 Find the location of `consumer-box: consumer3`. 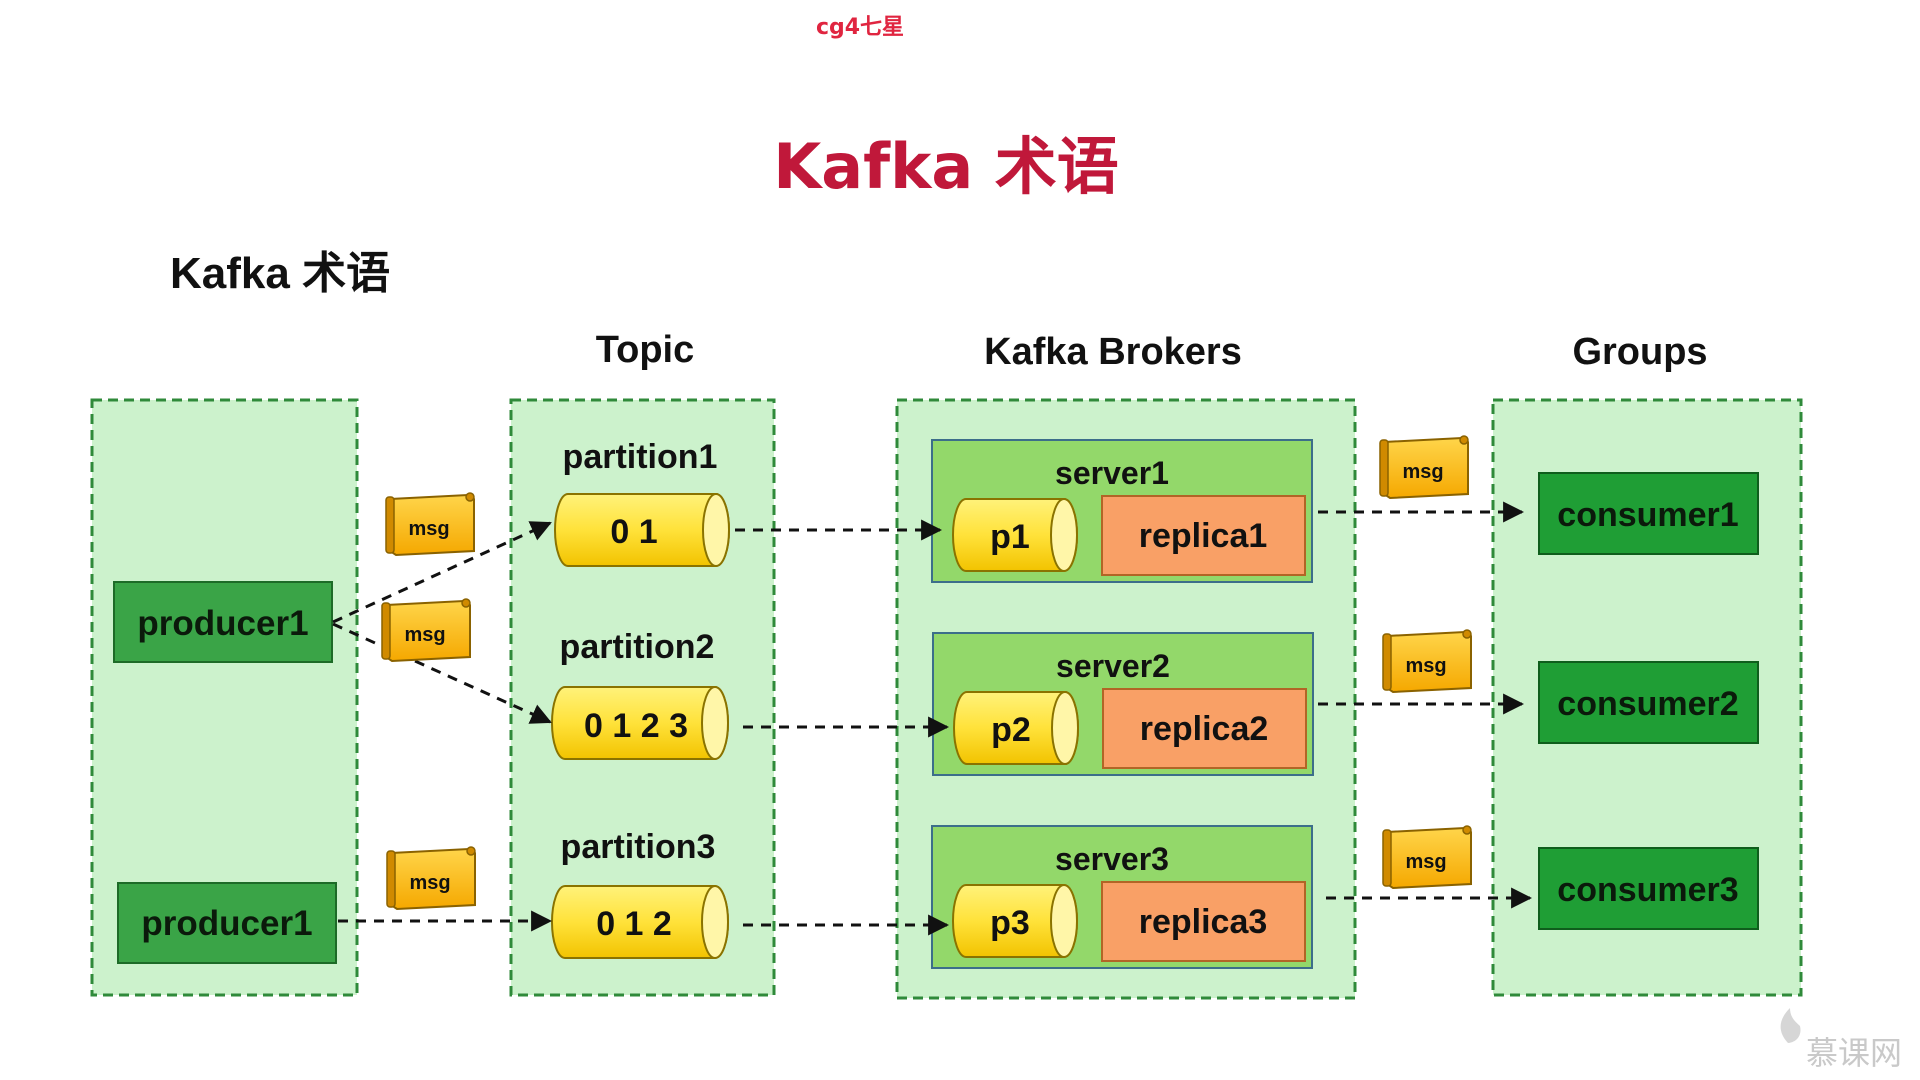

consumer-box: consumer3 is located at coordinates (1648, 888).